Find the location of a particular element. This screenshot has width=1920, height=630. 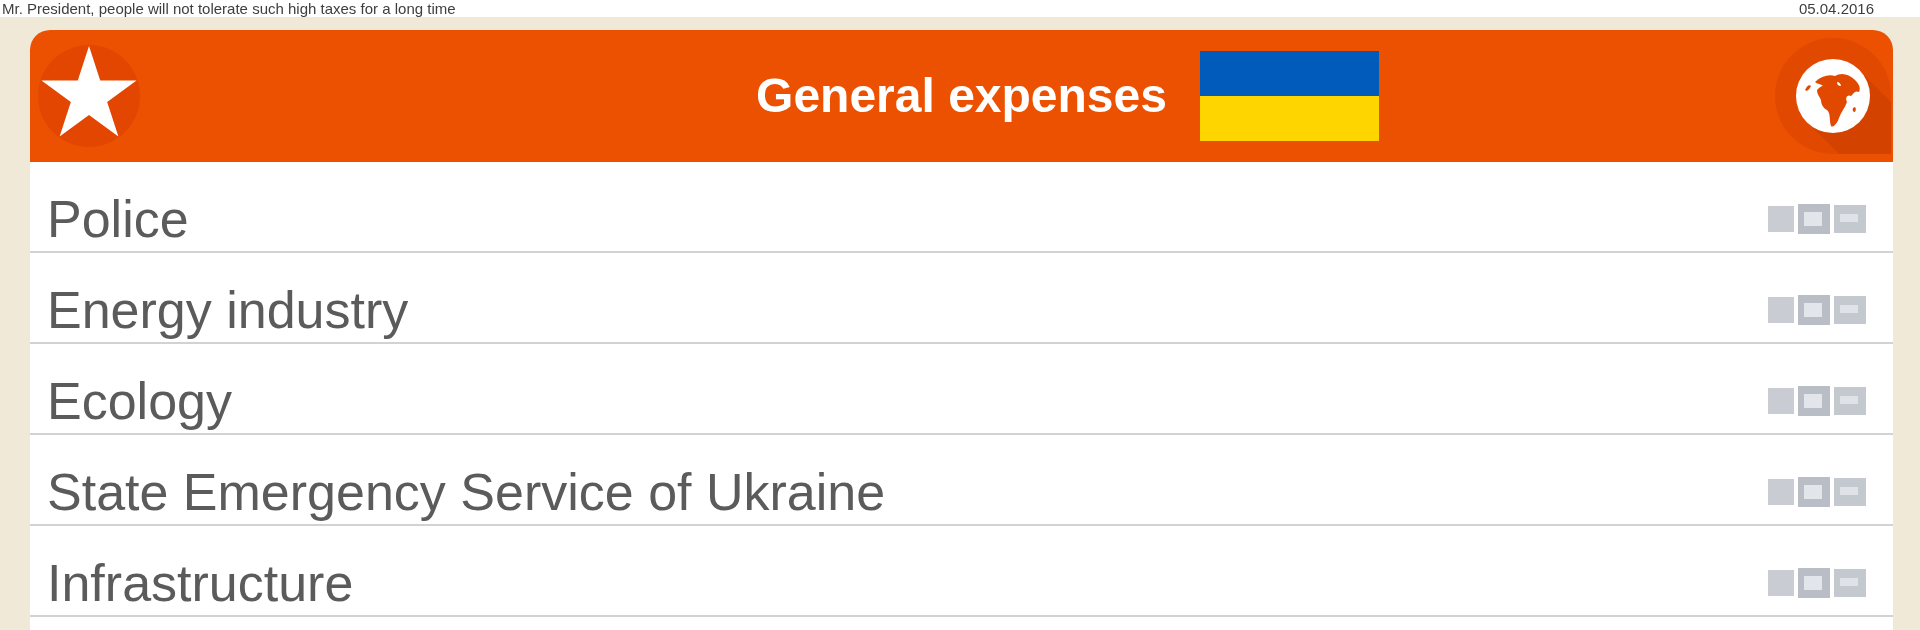

expense-row: Police is located at coordinates (961, 207).